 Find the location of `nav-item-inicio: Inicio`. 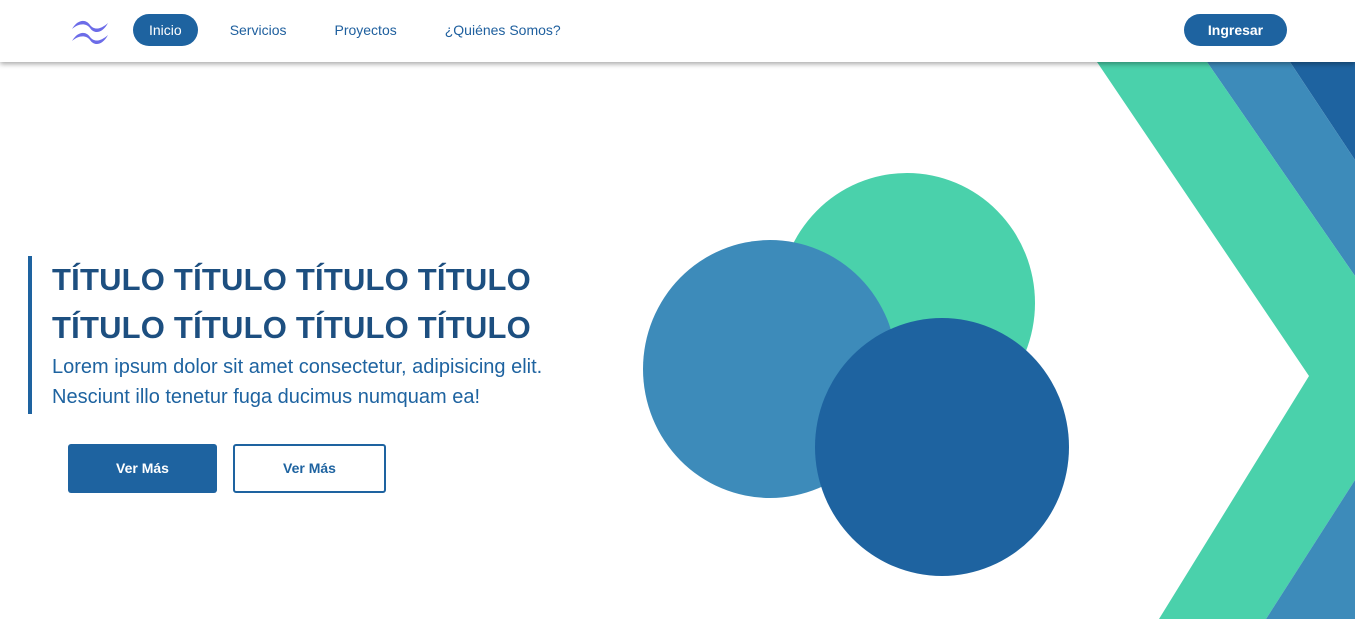

nav-item-inicio: Inicio is located at coordinates (165, 30).